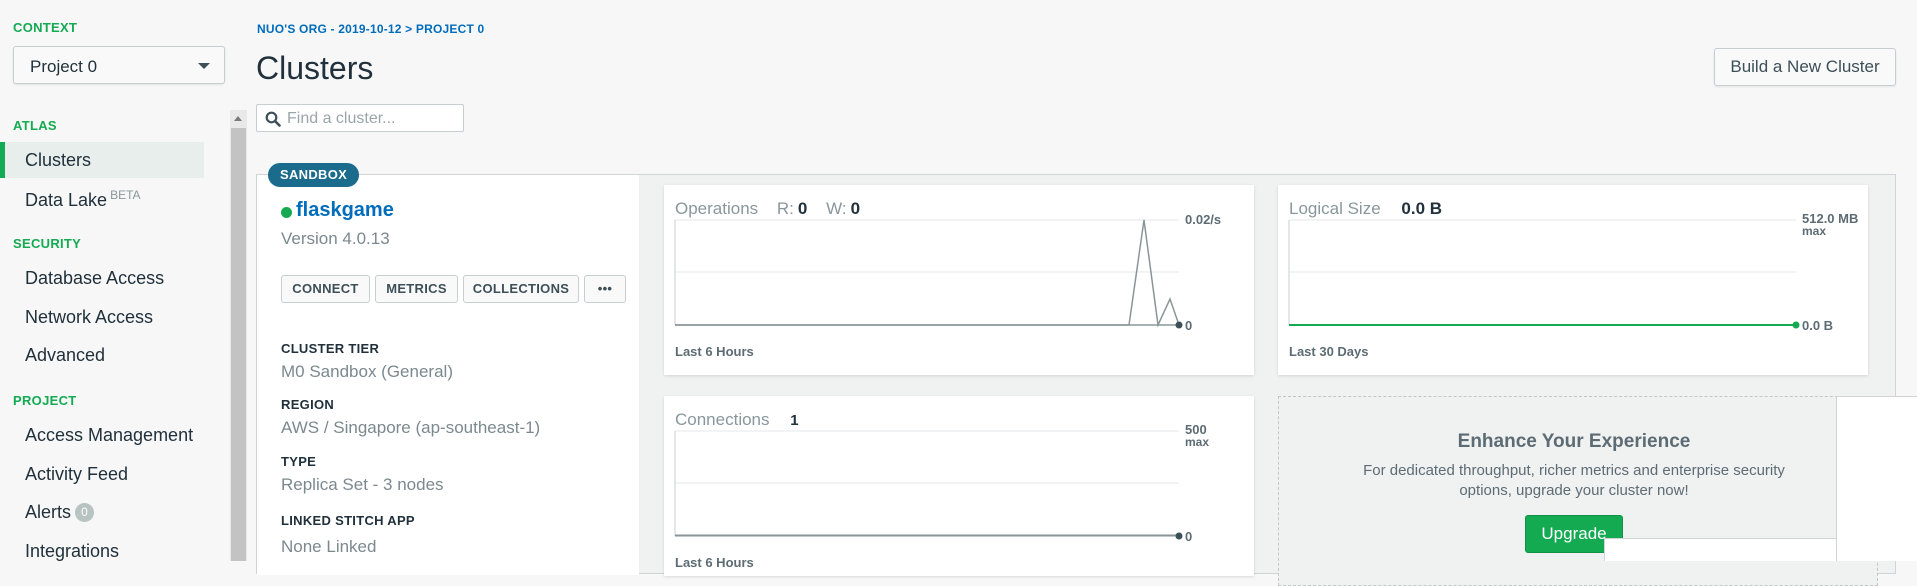 The width and height of the screenshot is (1917, 586). I want to click on metrics-button: METRICS, so click(416, 289).